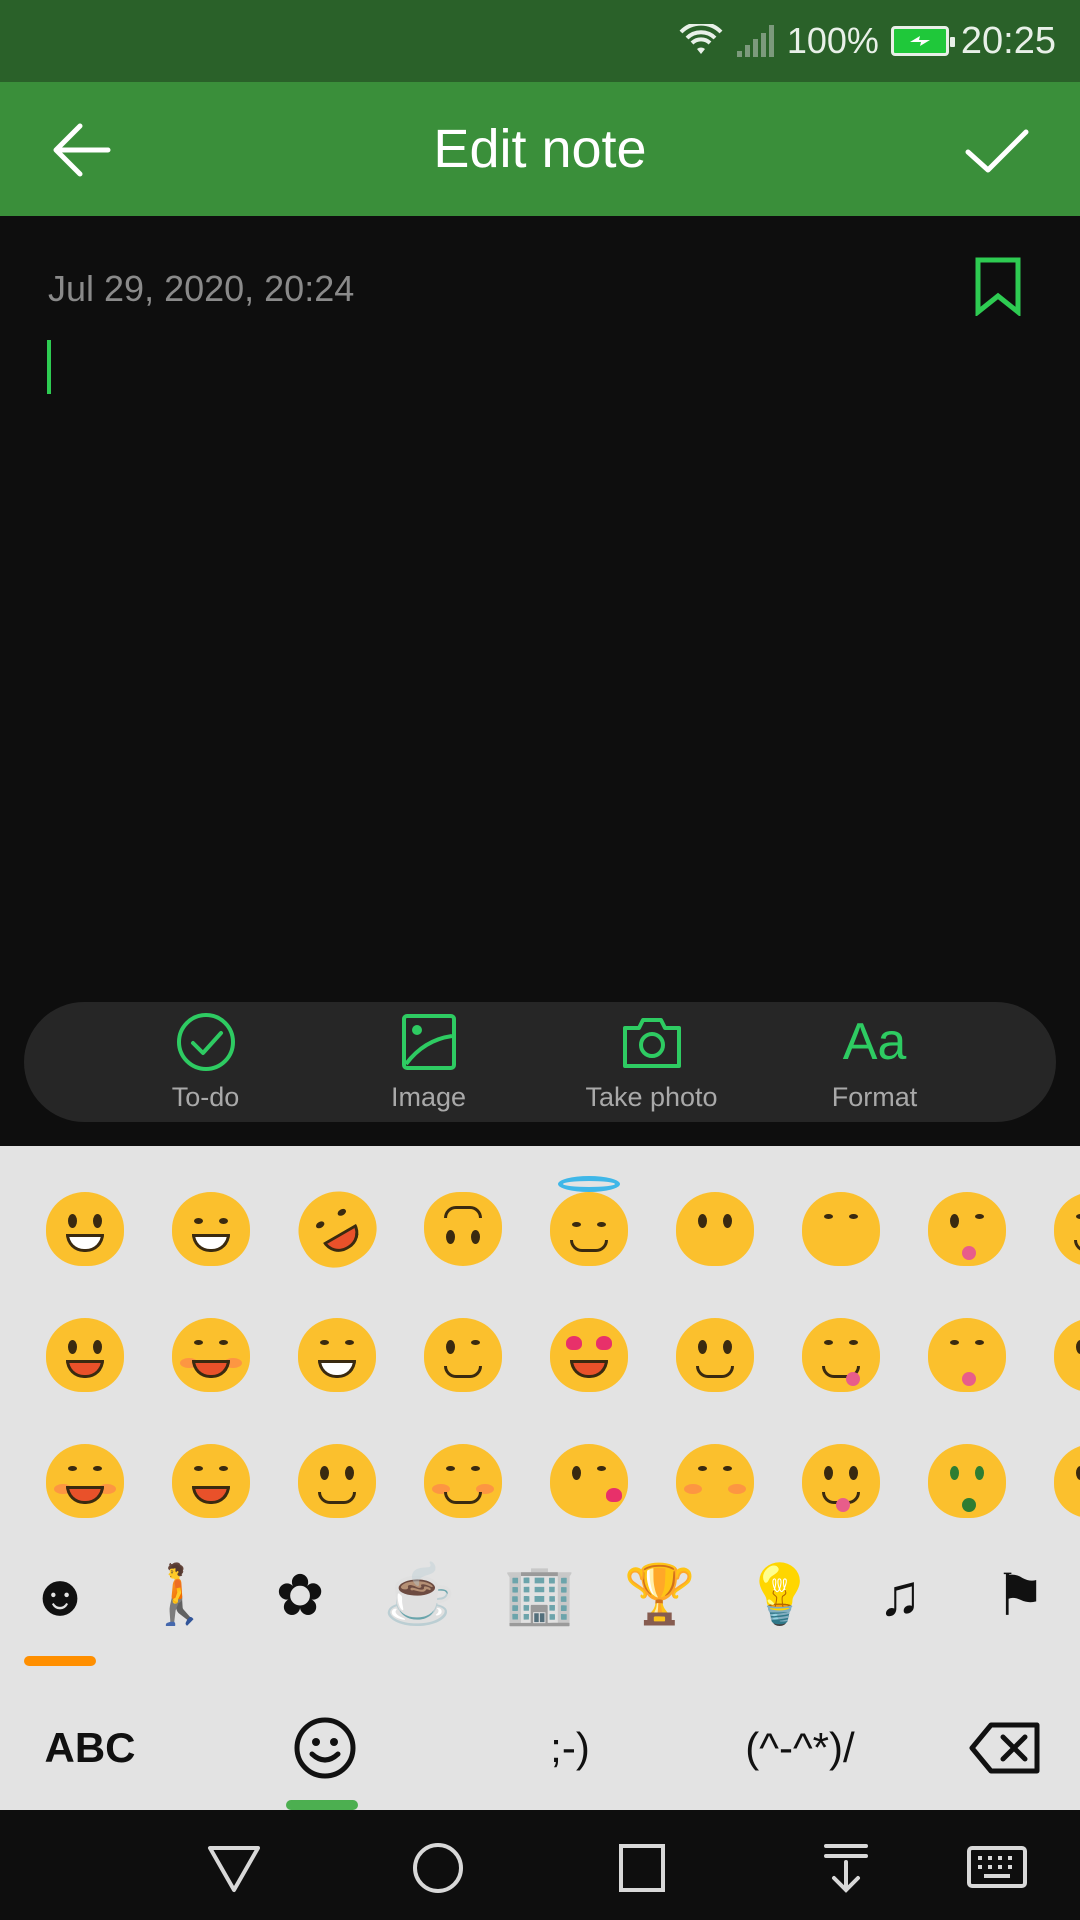 The image size is (1080, 1920). Describe the element at coordinates (337, 1355) in the screenshot. I see `emoji-tears-of-joy` at that location.